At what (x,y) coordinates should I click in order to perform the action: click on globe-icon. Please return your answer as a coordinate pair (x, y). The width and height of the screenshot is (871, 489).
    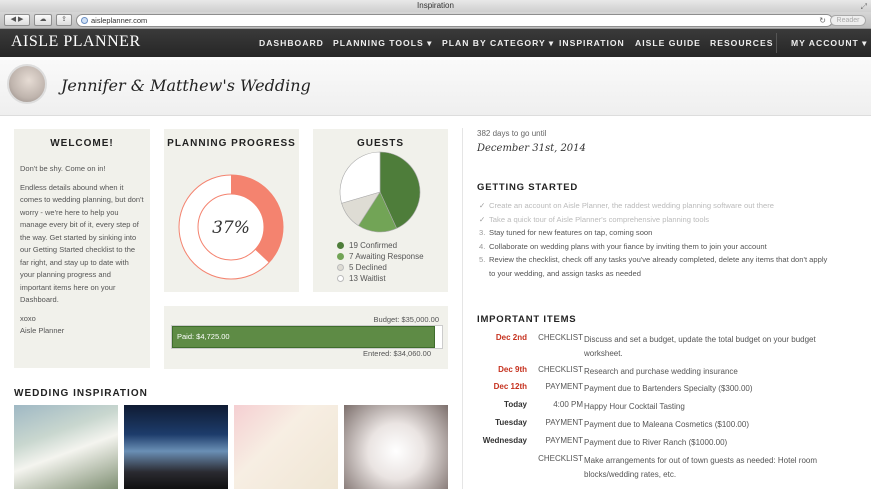
    Looking at the image, I should click on (84, 20).